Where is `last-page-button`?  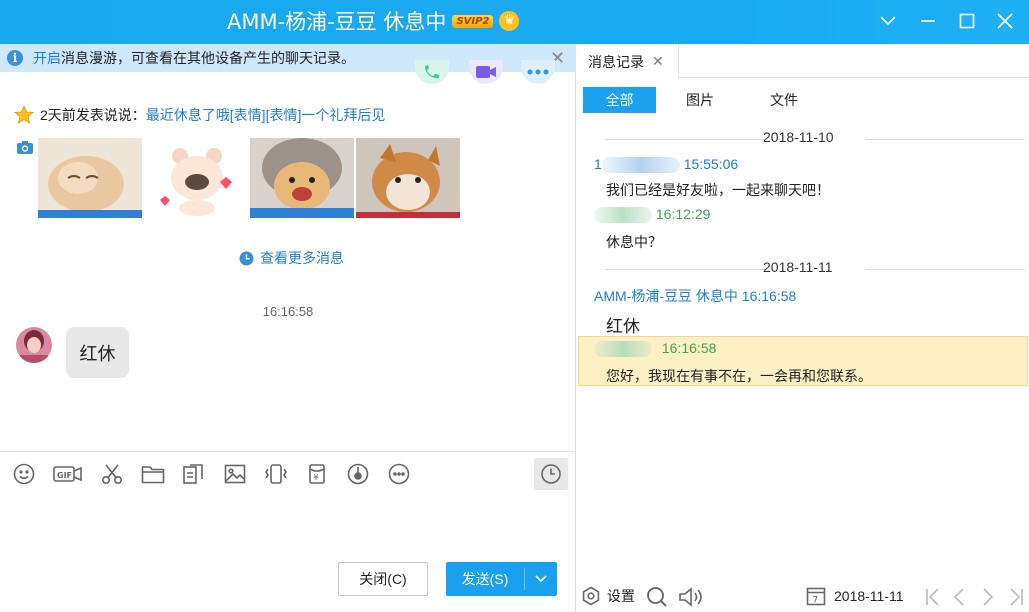
last-page-button is located at coordinates (1016, 597).